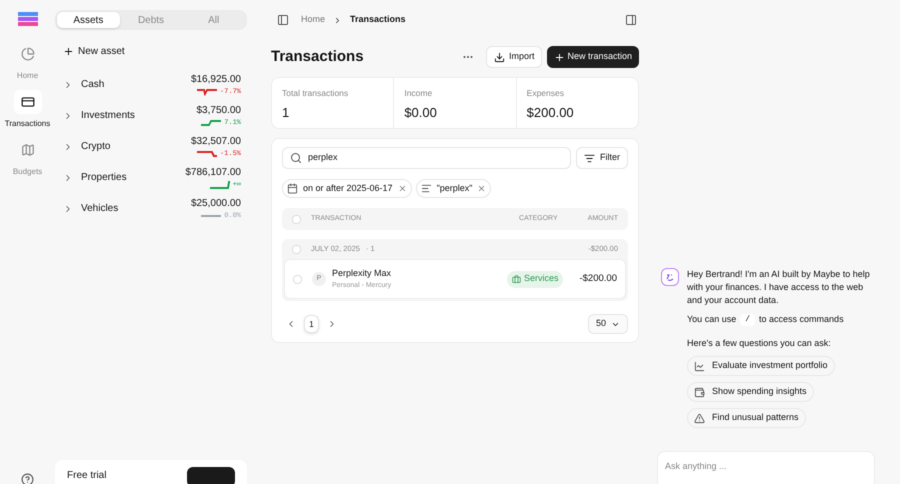 This screenshot has width=900, height=484. What do you see at coordinates (759, 343) in the screenshot?
I see `questions-title: Here's a few questions you can ask:` at bounding box center [759, 343].